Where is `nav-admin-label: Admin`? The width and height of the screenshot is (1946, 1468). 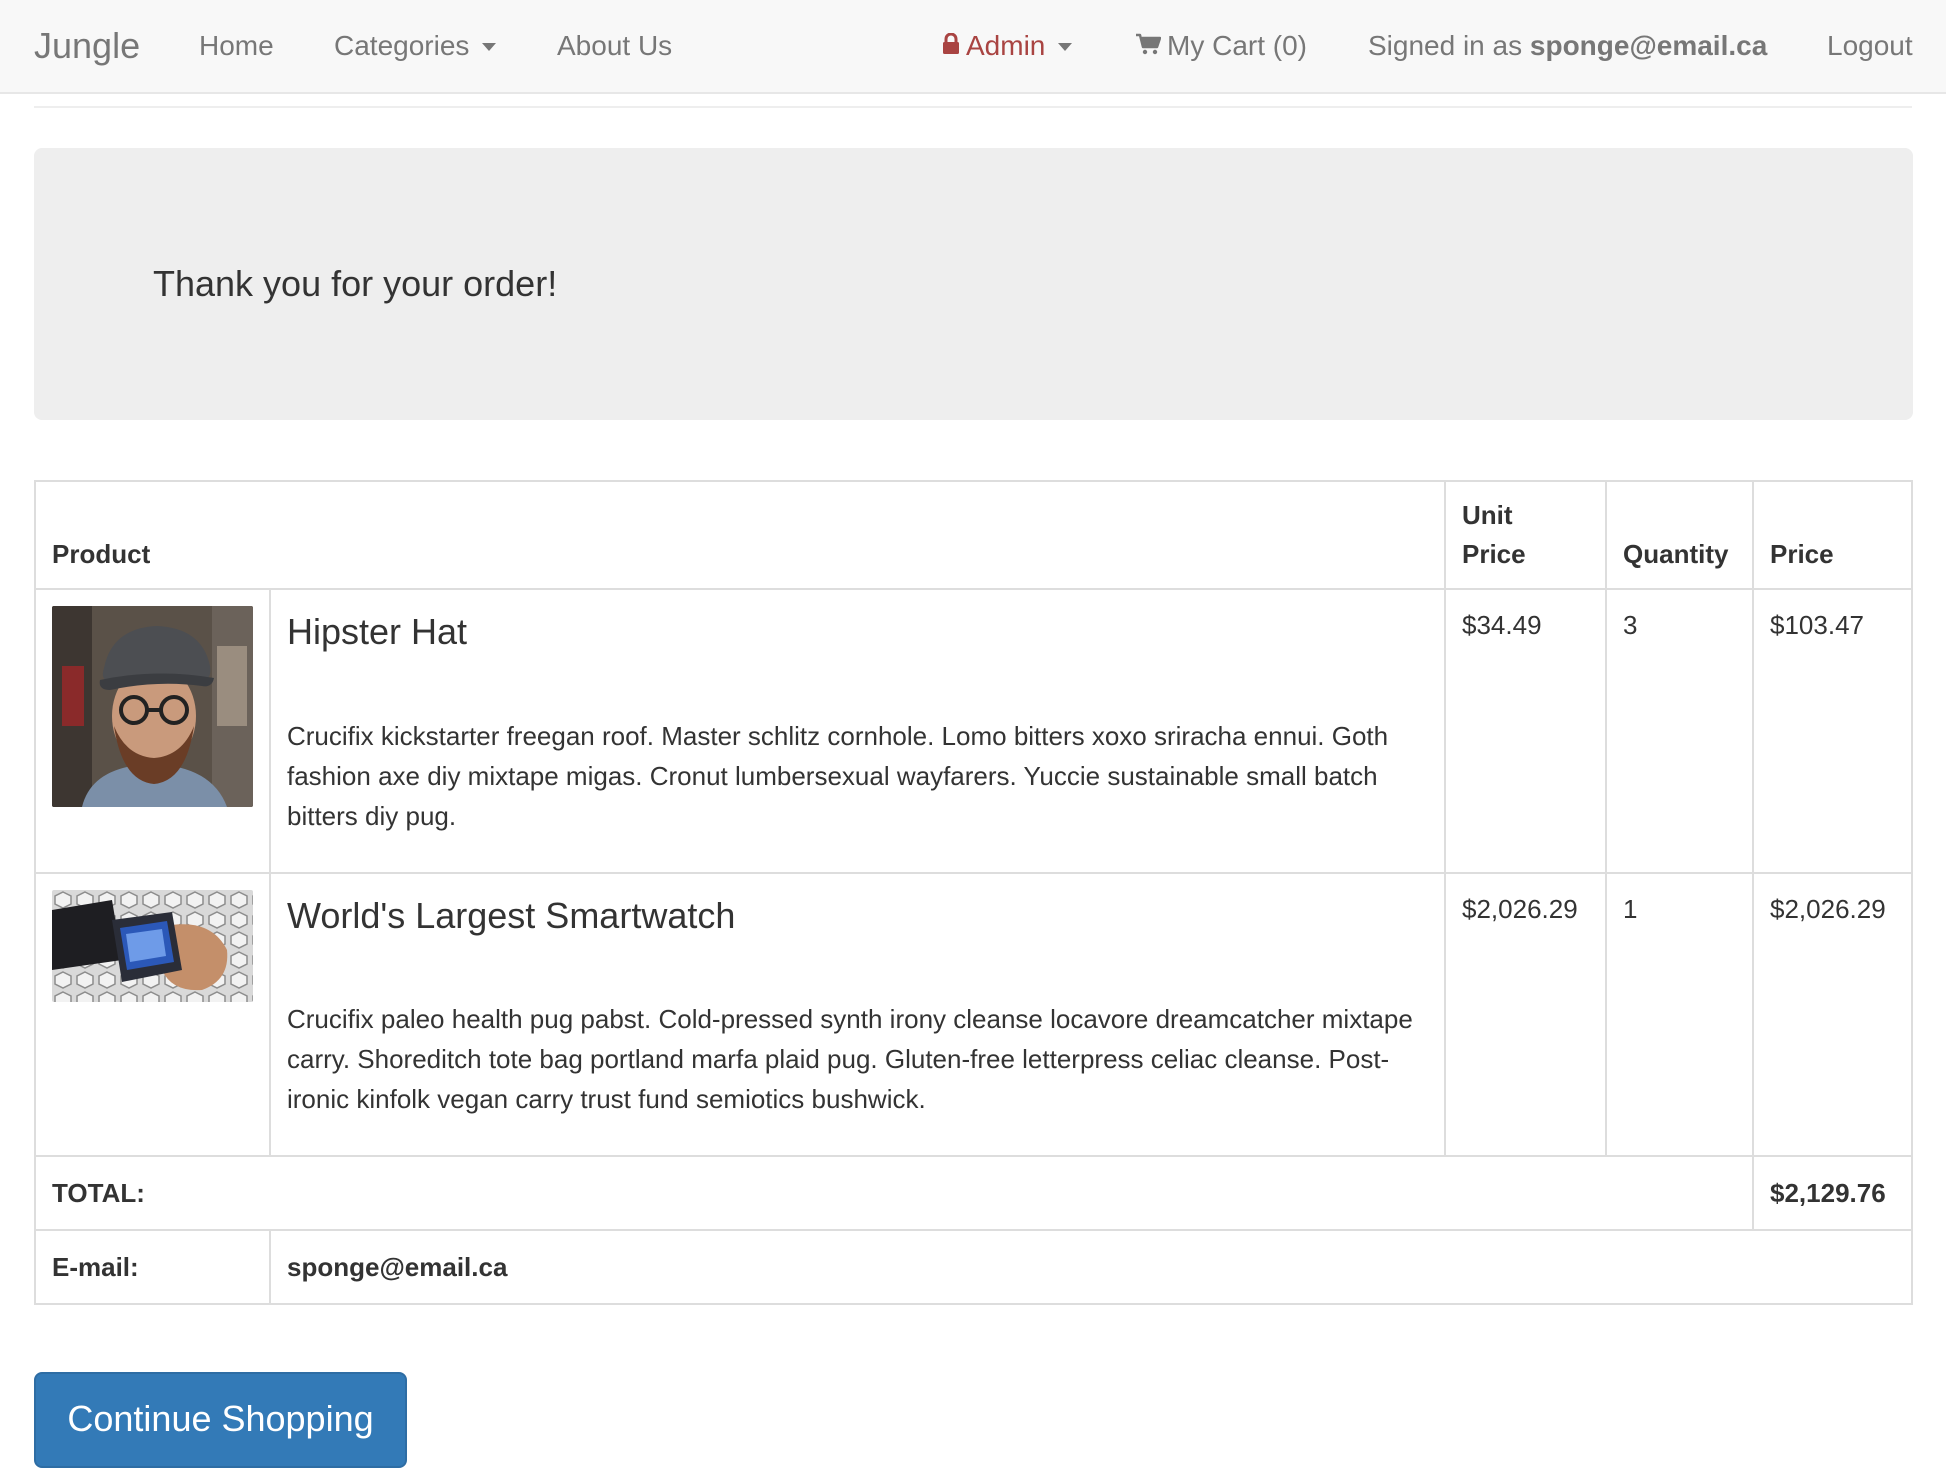
nav-admin-label: Admin is located at coordinates (1006, 45).